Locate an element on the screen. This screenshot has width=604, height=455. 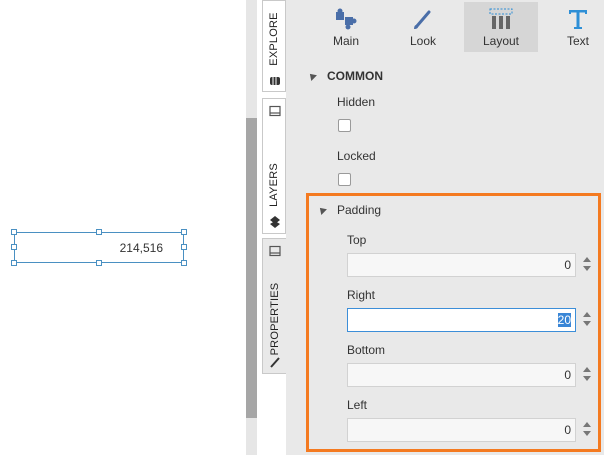
tab-layers-label: LAYERS is located at coordinates (274, 185).